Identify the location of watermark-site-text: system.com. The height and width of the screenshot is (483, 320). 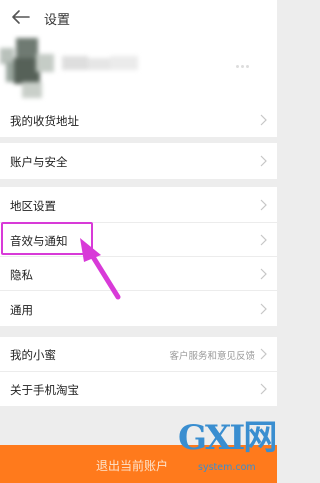
(227, 467).